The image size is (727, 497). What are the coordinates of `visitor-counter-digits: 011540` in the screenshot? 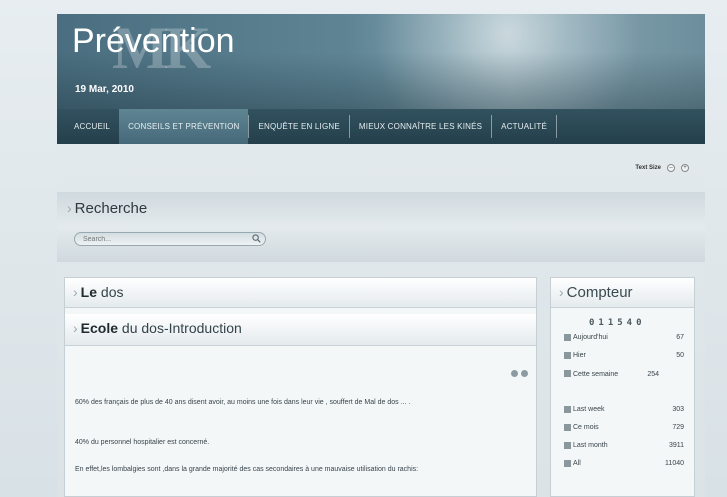 It's located at (617, 323).